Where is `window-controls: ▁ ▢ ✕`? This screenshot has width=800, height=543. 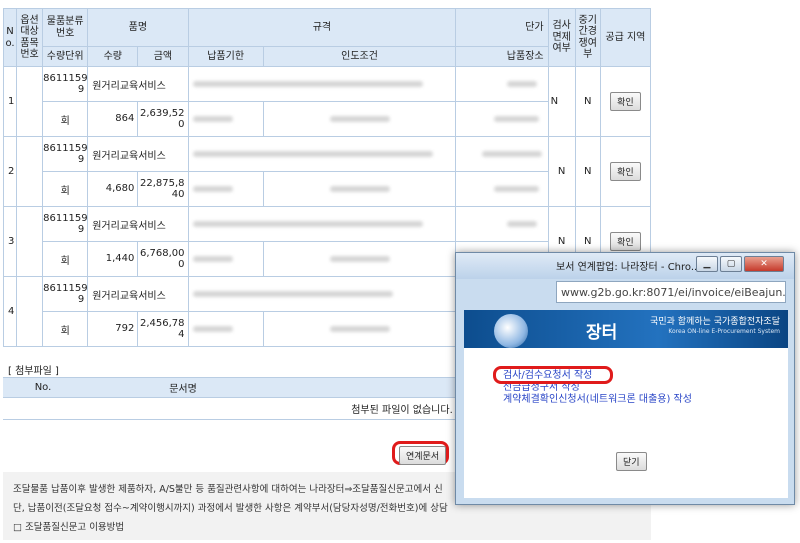
window-controls: ▁ ▢ ✕ is located at coordinates (740, 264).